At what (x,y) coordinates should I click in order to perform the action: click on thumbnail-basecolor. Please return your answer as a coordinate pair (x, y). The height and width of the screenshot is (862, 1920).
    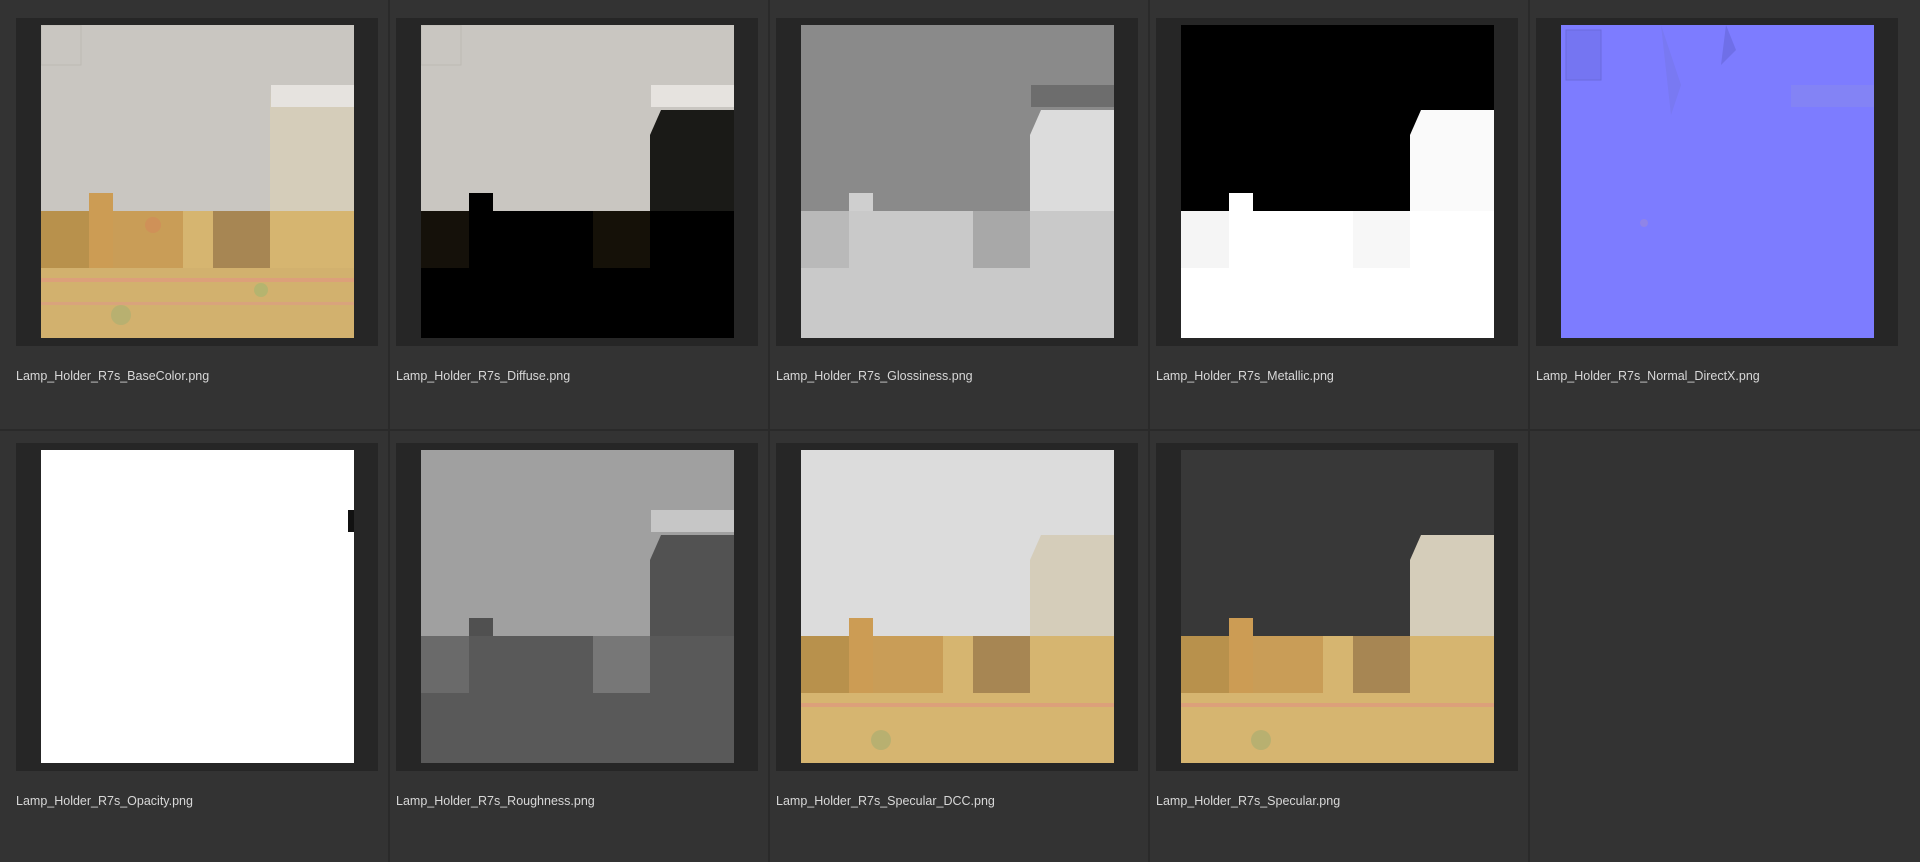
    Looking at the image, I should click on (197, 181).